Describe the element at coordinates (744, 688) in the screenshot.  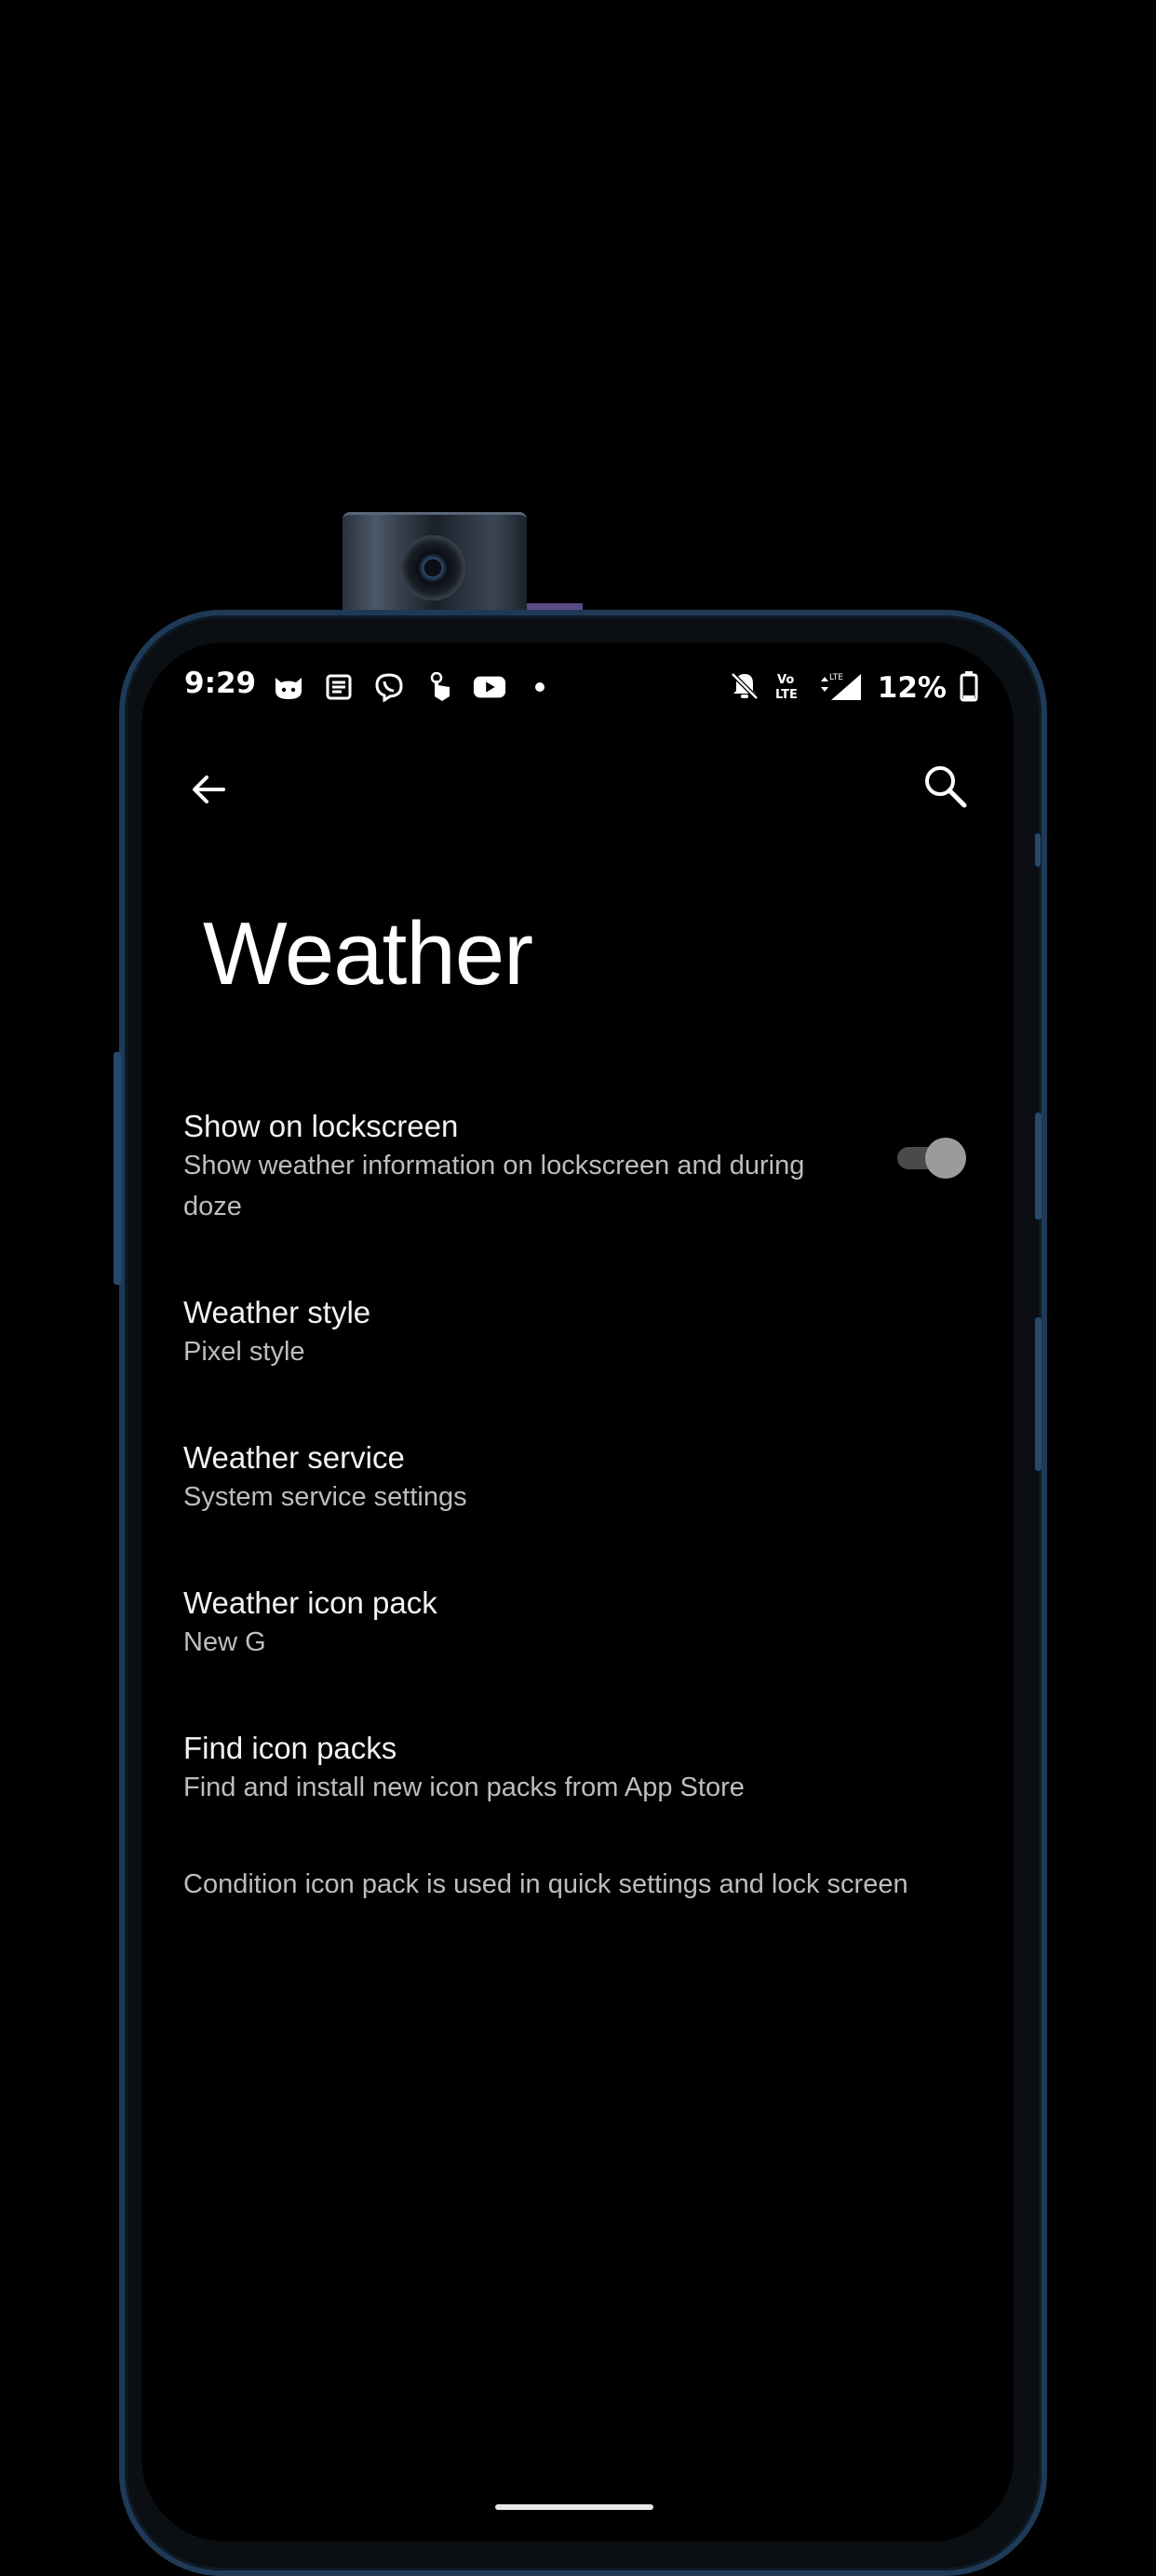
I see `bell-off-icon` at that location.